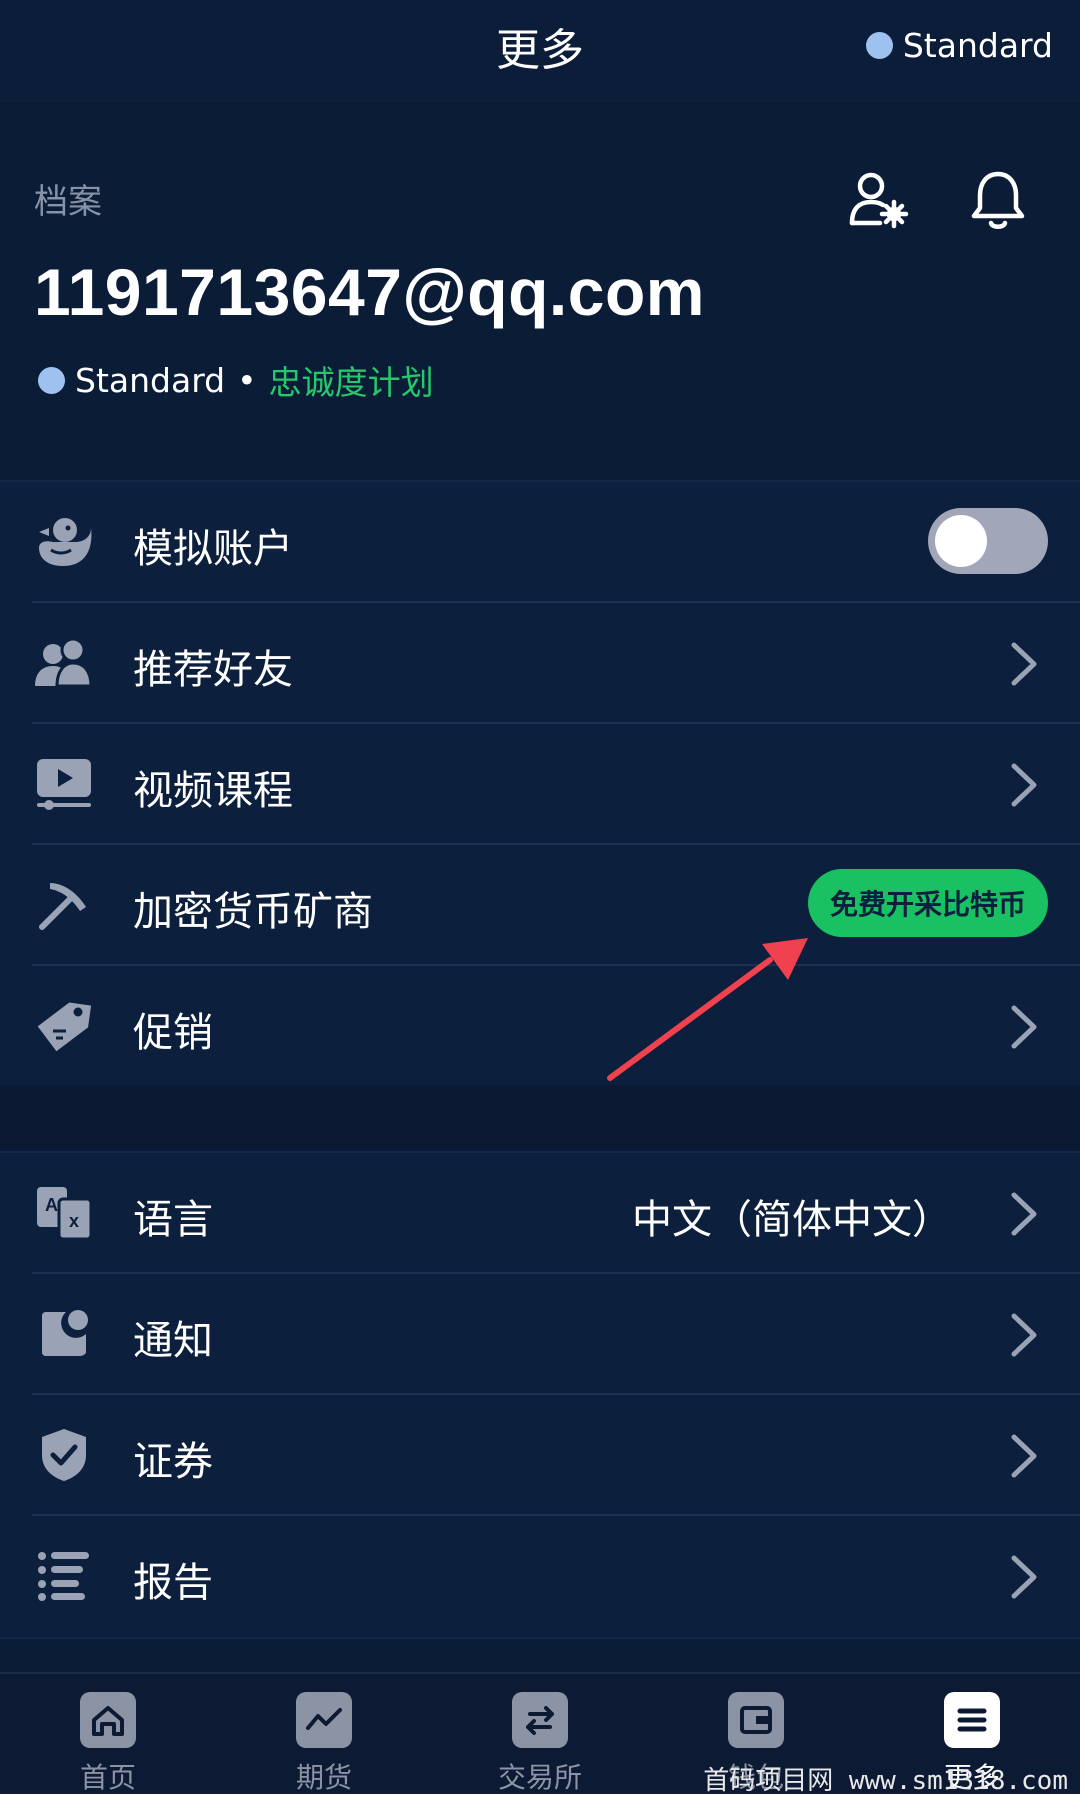 This screenshot has width=1080, height=1794. What do you see at coordinates (107, 1777) in the screenshot?
I see `nav-label: 首页` at bounding box center [107, 1777].